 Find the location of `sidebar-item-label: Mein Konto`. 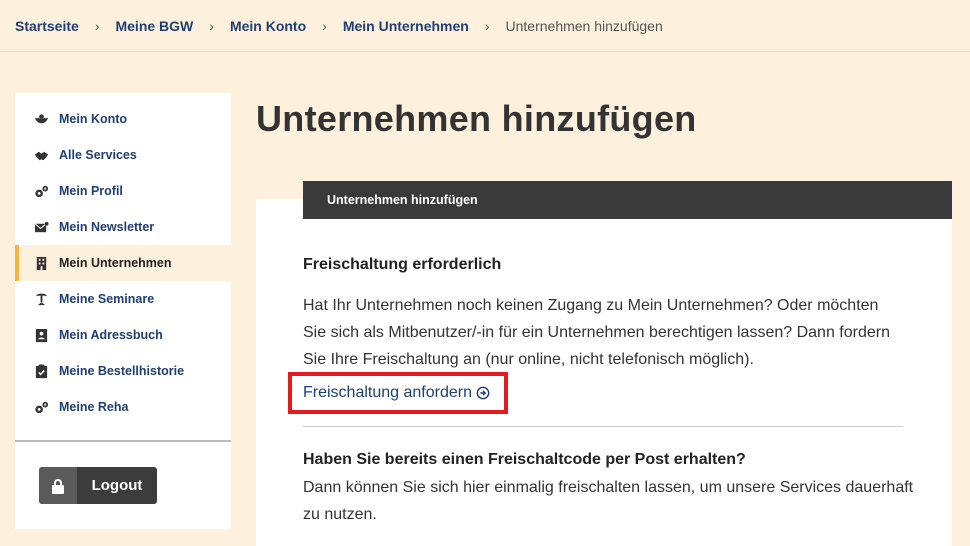

sidebar-item-label: Mein Konto is located at coordinates (93, 119).